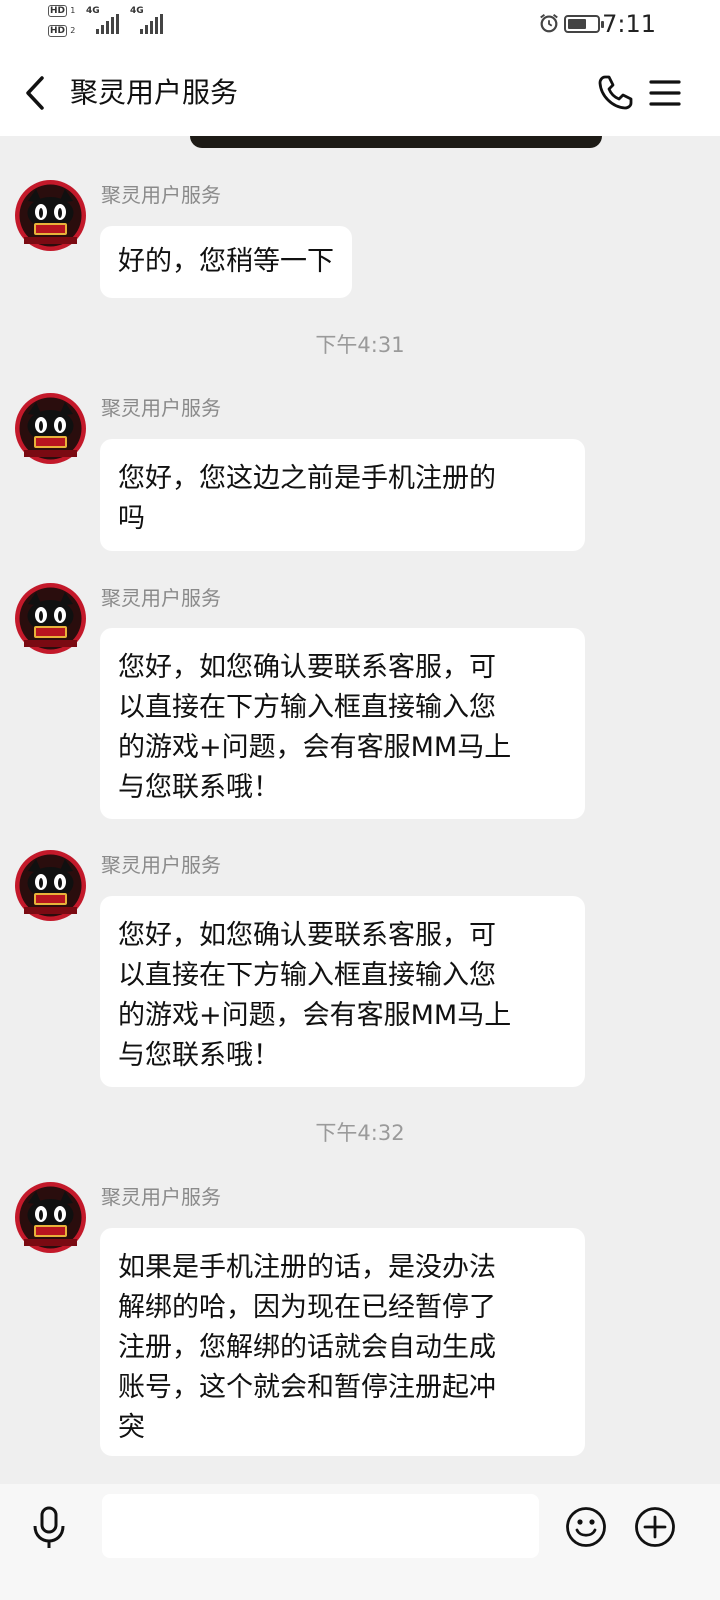  Describe the element at coordinates (37, 93) in the screenshot. I see `back-icon` at that location.